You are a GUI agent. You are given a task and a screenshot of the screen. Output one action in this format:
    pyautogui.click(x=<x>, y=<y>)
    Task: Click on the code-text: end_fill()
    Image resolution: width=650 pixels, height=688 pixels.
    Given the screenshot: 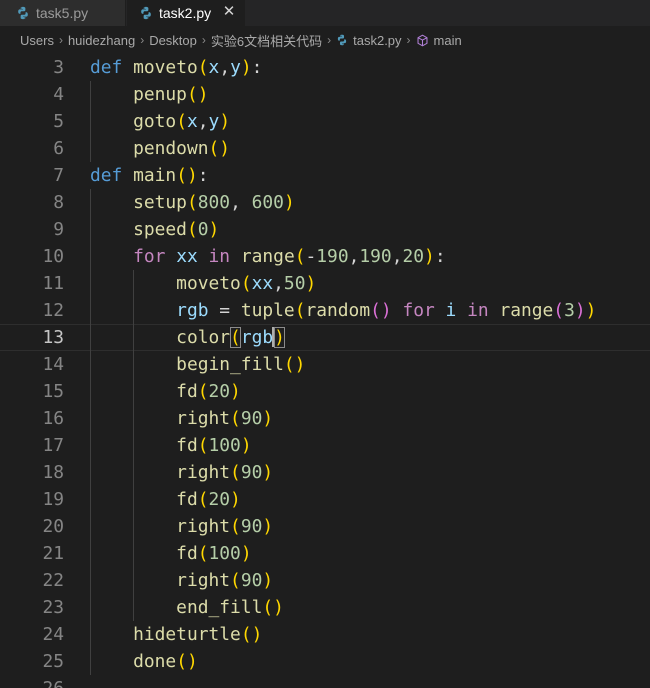 What is the action you would take?
    pyautogui.click(x=187, y=607)
    